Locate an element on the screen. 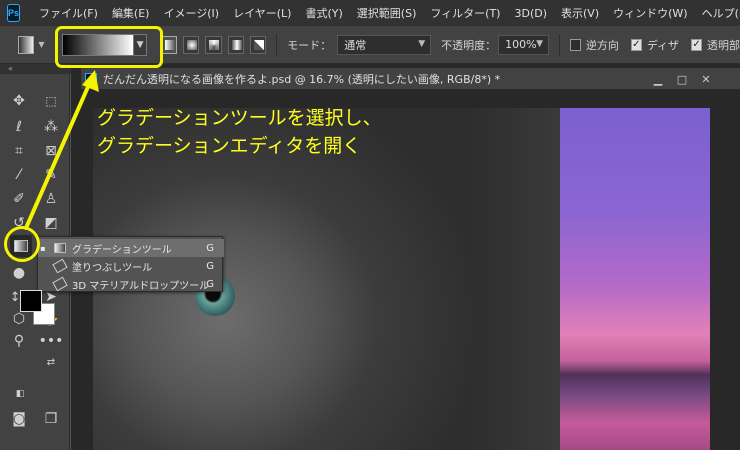 This screenshot has height=450, width=740. marquee-tool-icon: ⬚ is located at coordinates (51, 101).